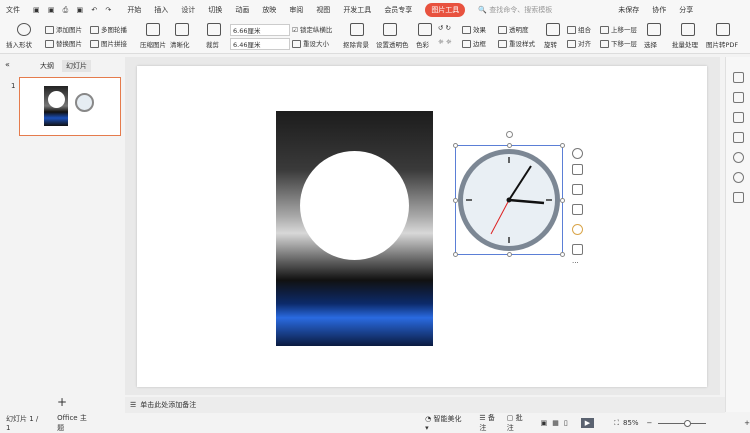 This screenshot has height=433, width=750. Describe the element at coordinates (269, 10) in the screenshot. I see `tab-slideshow: 放映` at that location.